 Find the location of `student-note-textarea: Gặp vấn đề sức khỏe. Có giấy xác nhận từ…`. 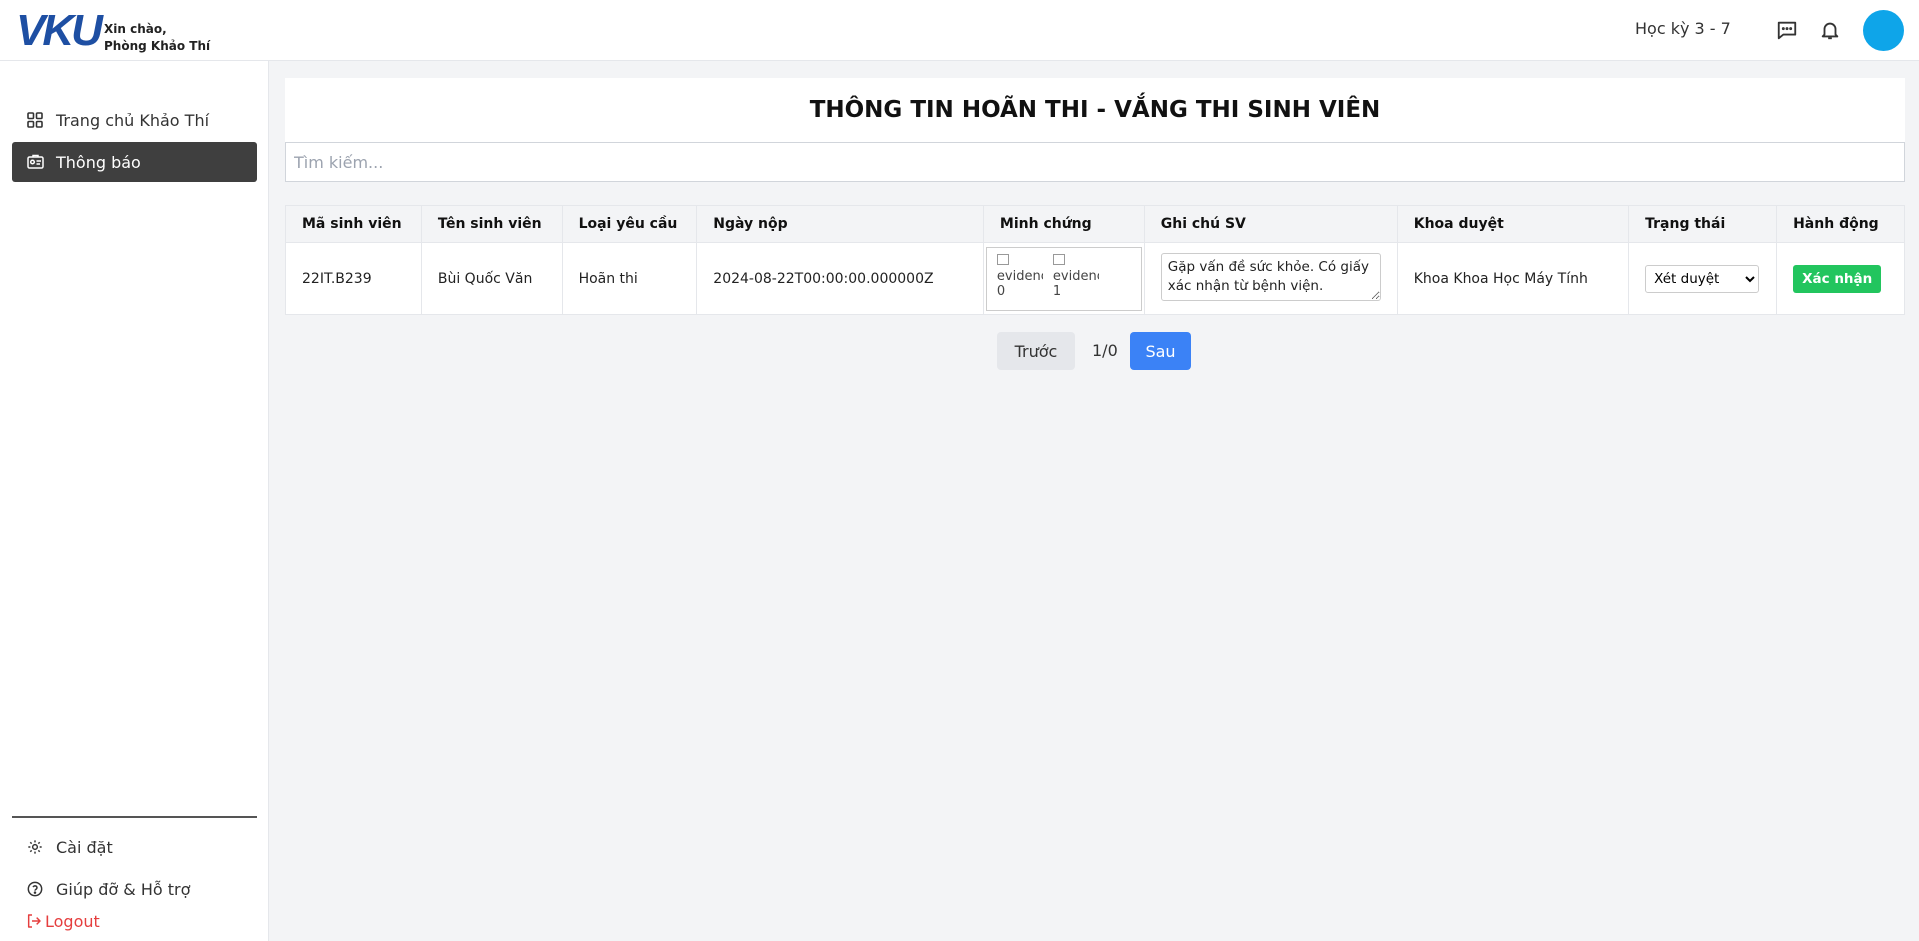

student-note-textarea: Gặp vấn đề sức khỏe. Có giấy xác nhận từ… is located at coordinates (1270, 276).